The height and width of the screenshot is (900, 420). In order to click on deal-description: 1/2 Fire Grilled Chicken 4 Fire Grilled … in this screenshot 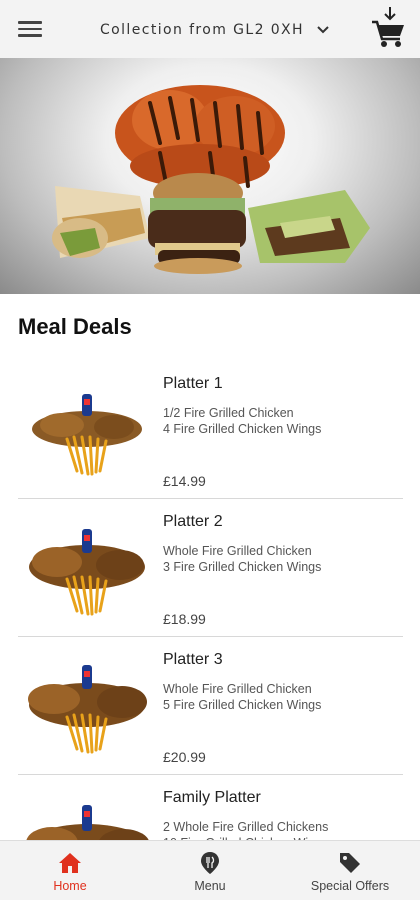, I will do `click(242, 421)`.